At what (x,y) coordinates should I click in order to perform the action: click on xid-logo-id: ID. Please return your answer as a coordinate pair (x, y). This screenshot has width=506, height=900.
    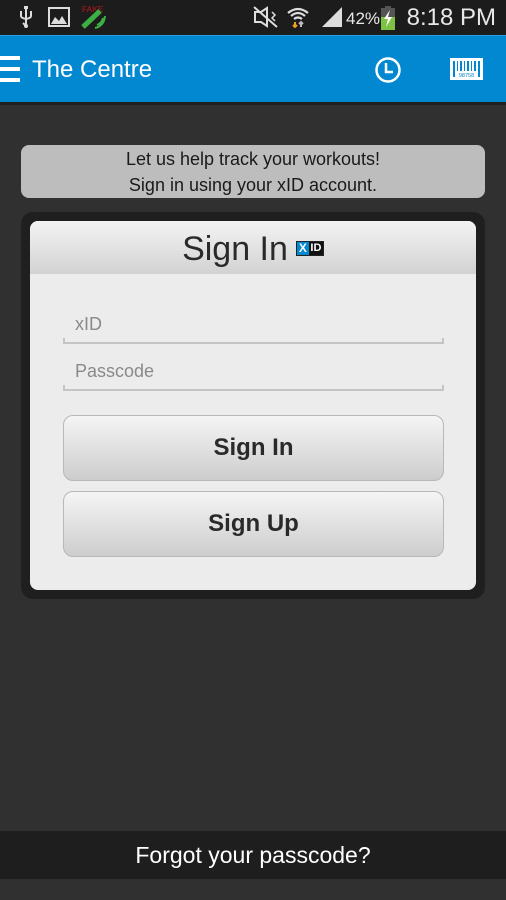
    Looking at the image, I should click on (316, 248).